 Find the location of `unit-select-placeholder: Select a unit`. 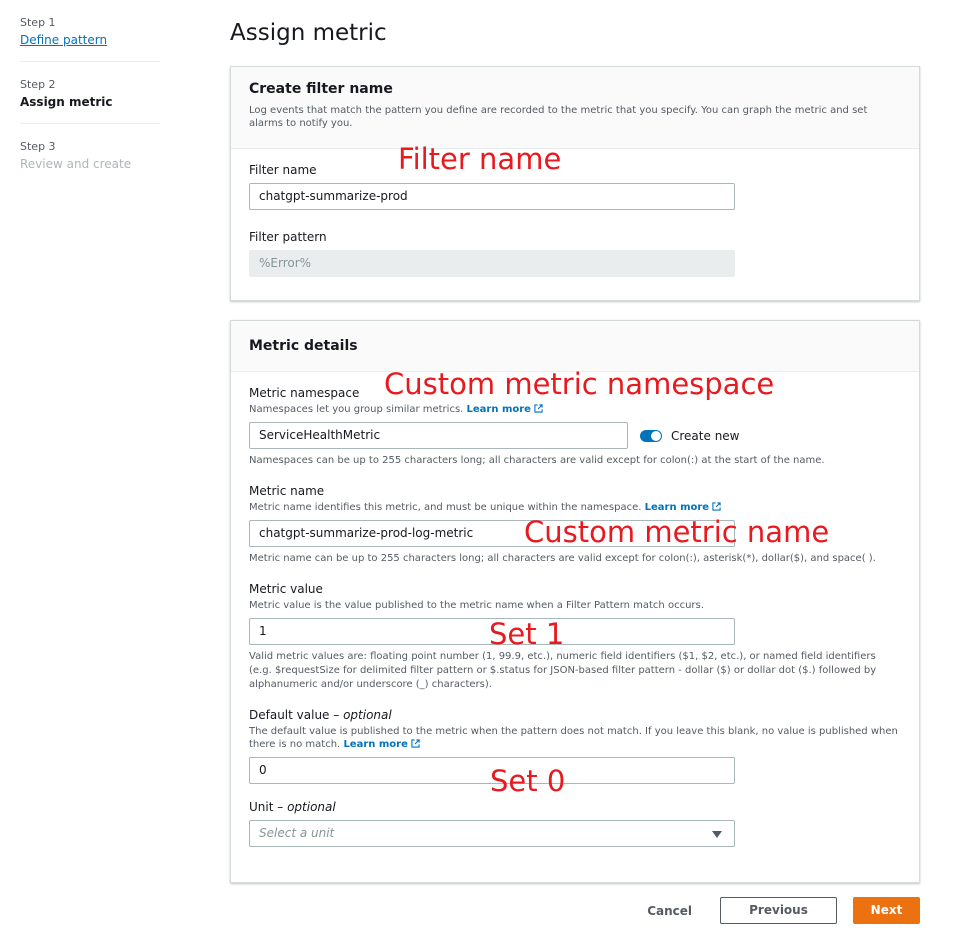

unit-select-placeholder: Select a unit is located at coordinates (297, 833).